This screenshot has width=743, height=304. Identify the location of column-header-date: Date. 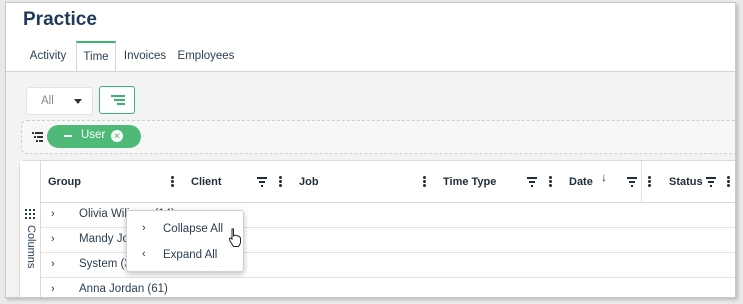
(581, 182).